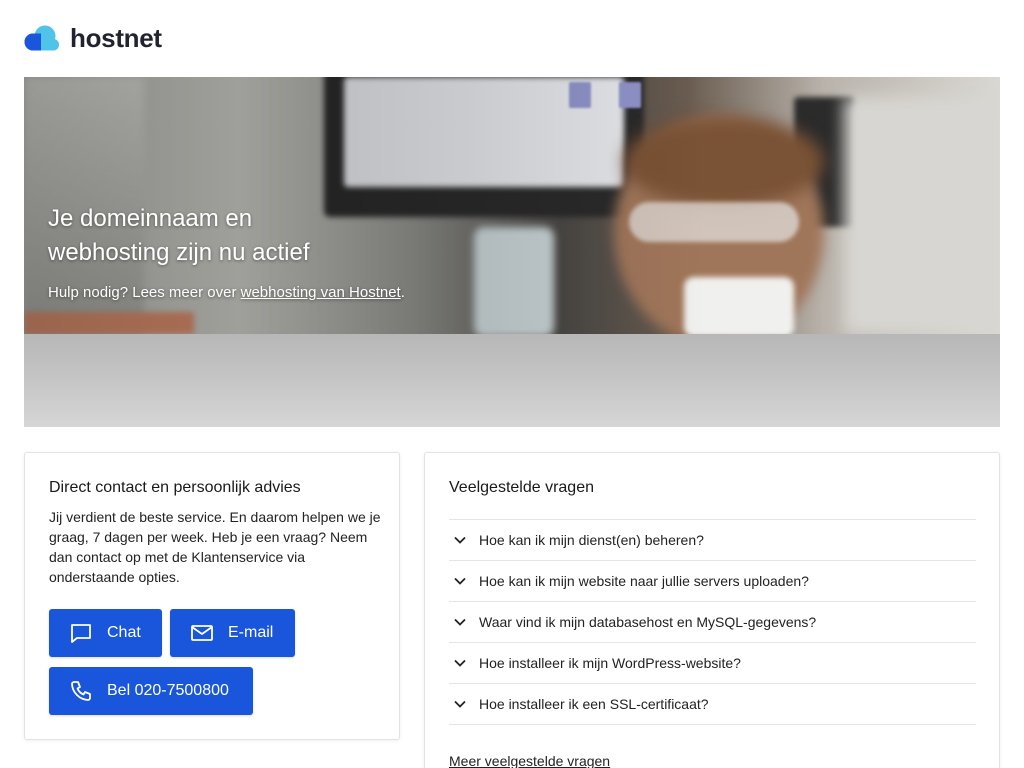 This screenshot has width=1024, height=768. Describe the element at coordinates (124, 632) in the screenshot. I see `chat-button-label: Chat` at that location.